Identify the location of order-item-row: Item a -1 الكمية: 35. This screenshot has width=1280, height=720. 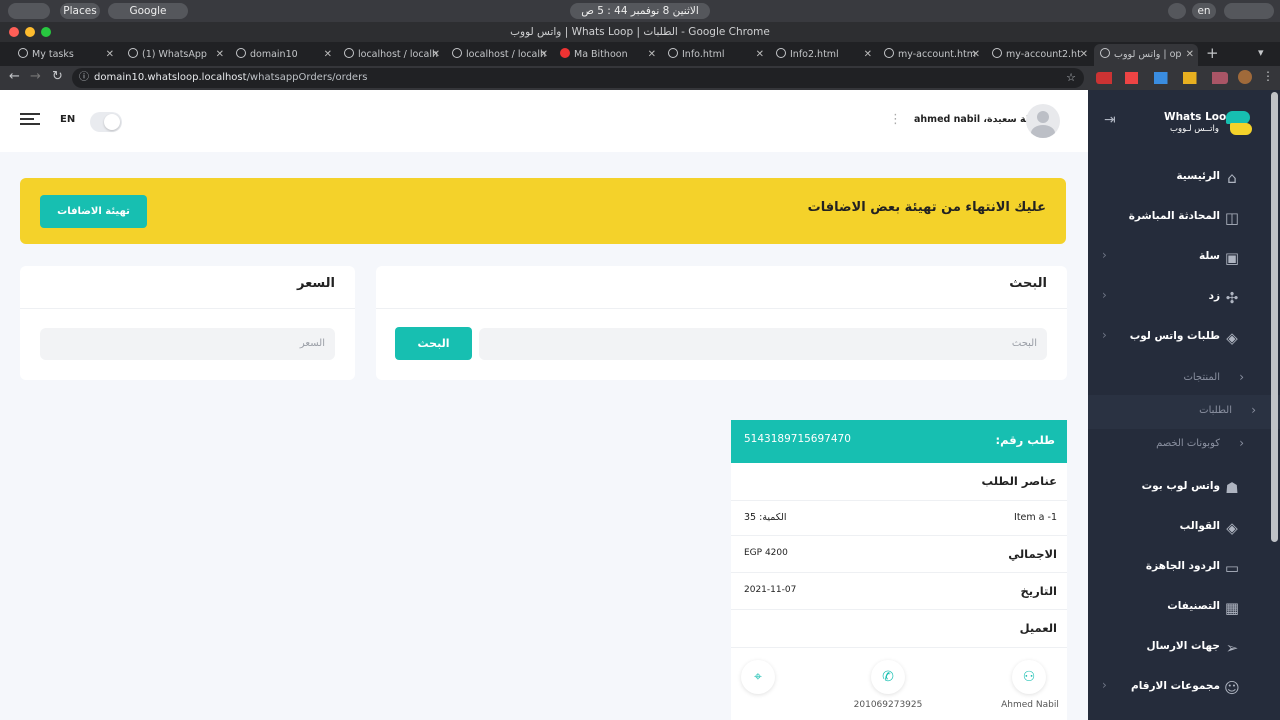
(899, 518).